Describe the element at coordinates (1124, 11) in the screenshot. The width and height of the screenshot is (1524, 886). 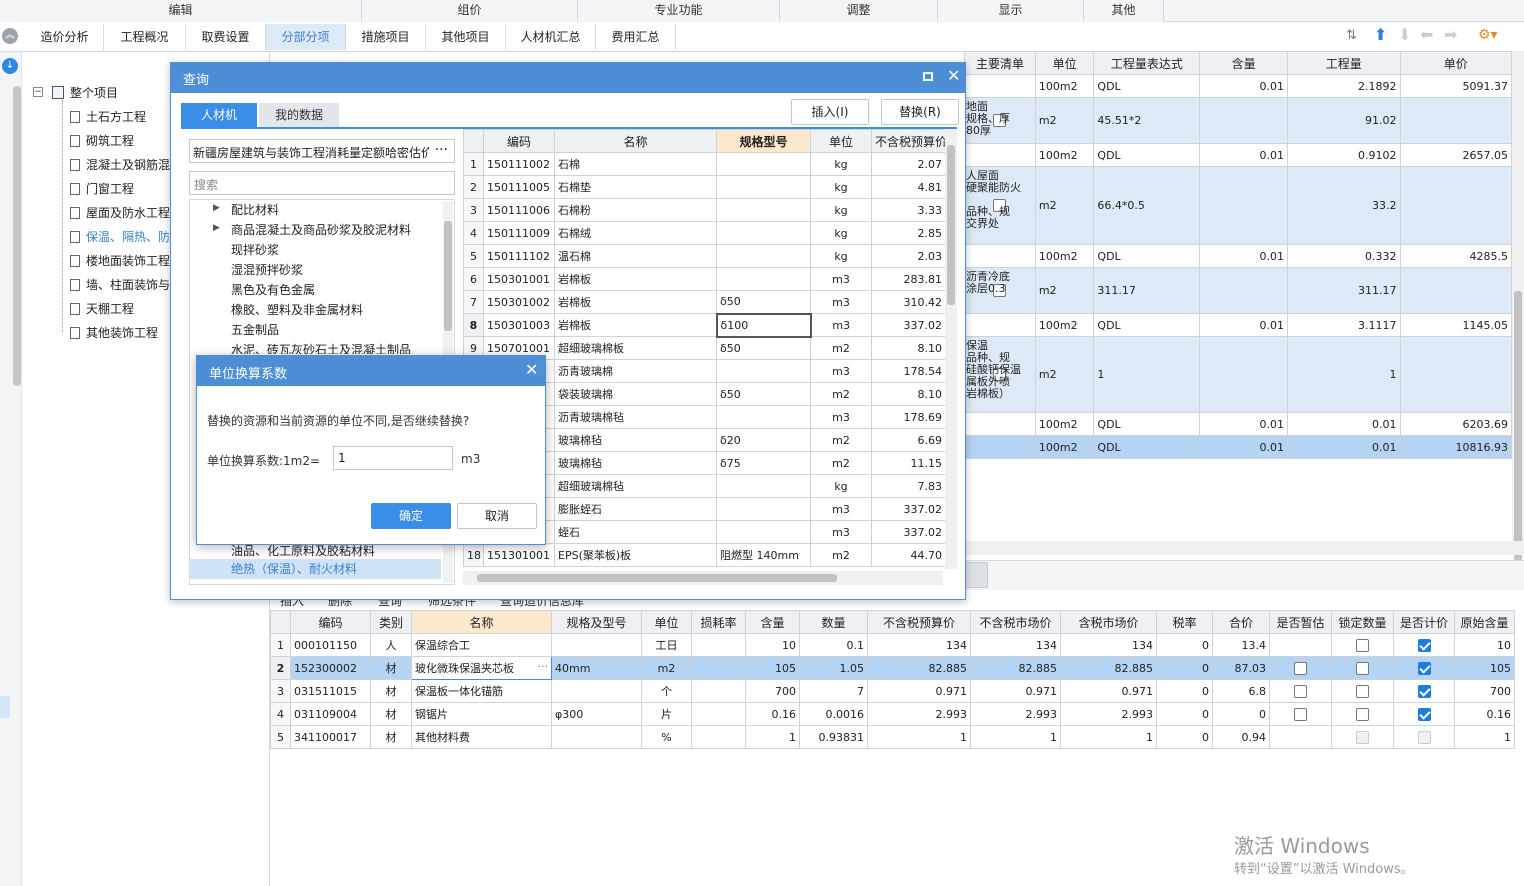
I see `ribbon-group-other: 其他` at that location.